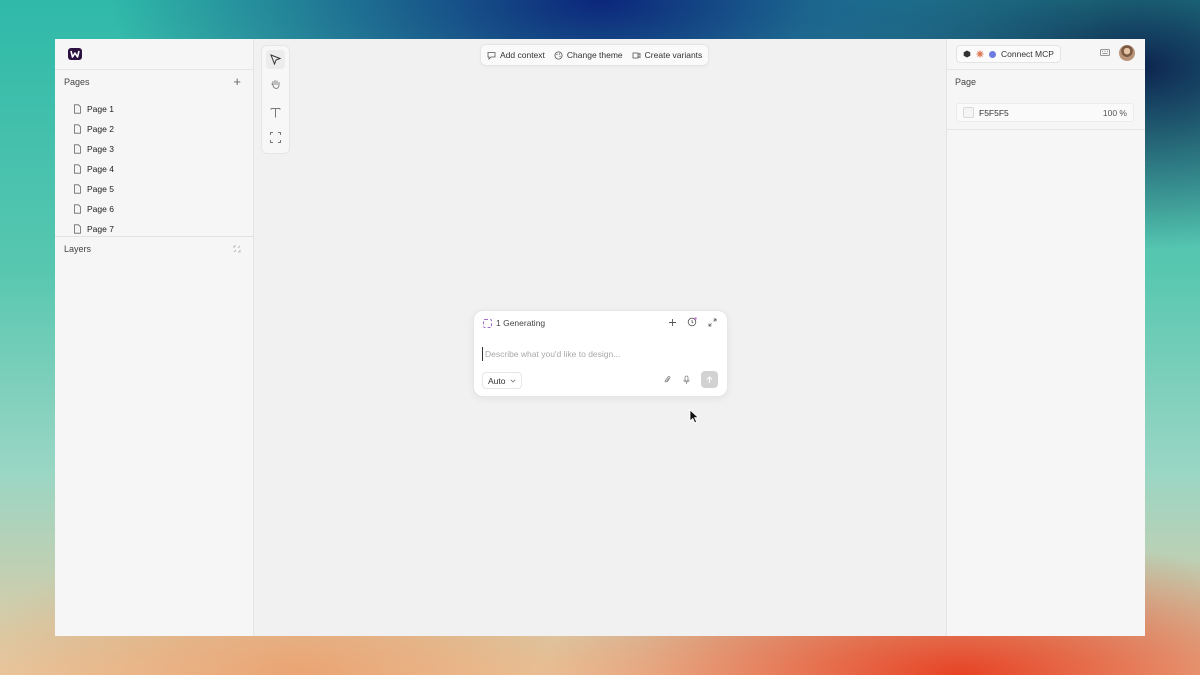 This screenshot has height=675, width=1200. What do you see at coordinates (1127, 53) in the screenshot?
I see `user-avatar` at bounding box center [1127, 53].